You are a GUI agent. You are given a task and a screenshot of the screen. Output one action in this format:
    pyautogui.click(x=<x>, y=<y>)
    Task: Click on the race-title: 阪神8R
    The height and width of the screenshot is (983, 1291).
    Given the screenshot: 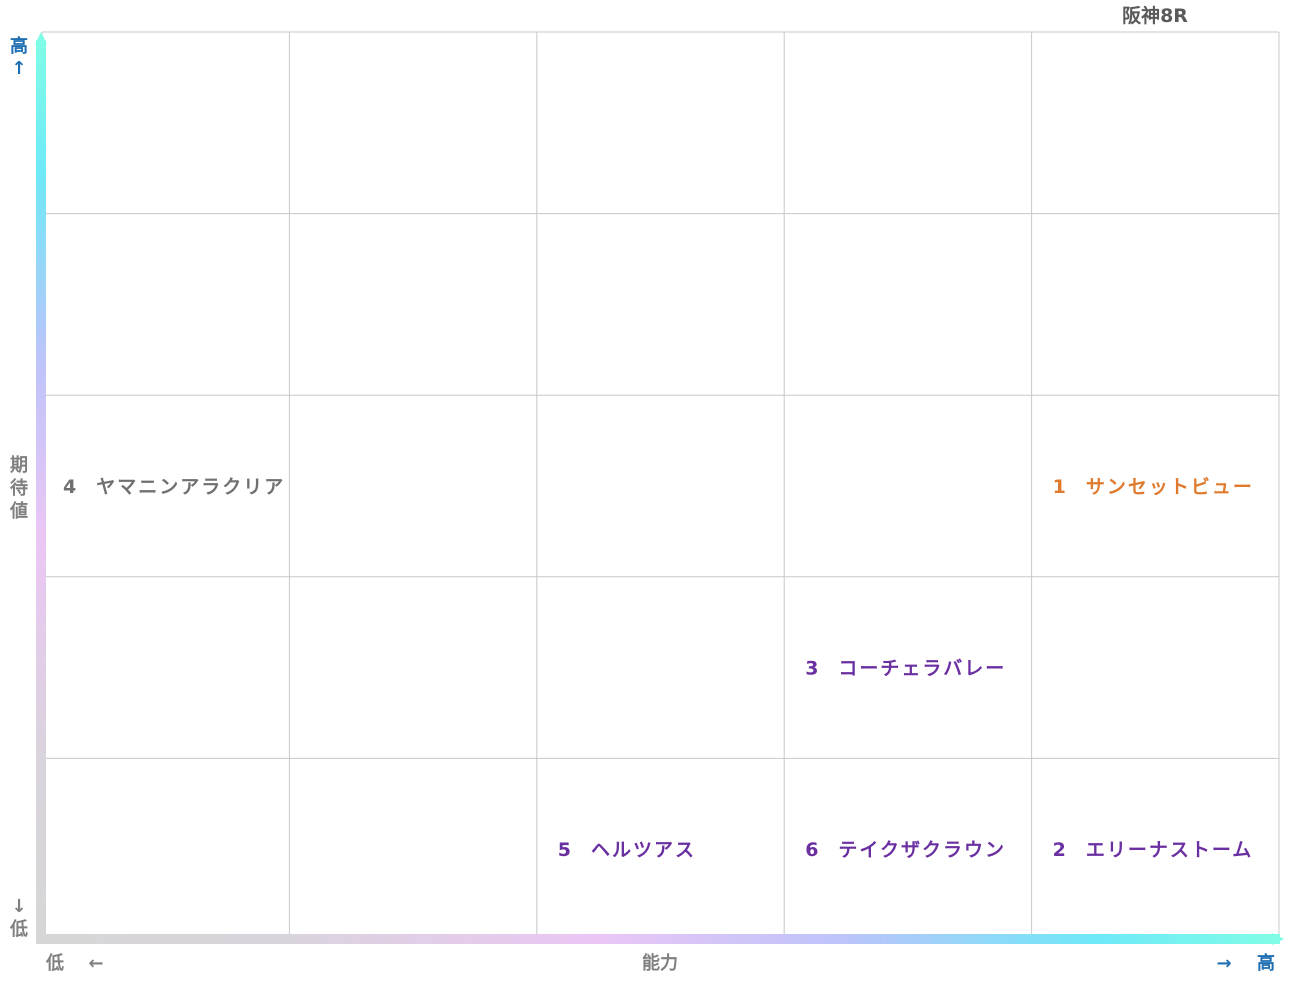 What is the action you would take?
    pyautogui.click(x=1155, y=15)
    